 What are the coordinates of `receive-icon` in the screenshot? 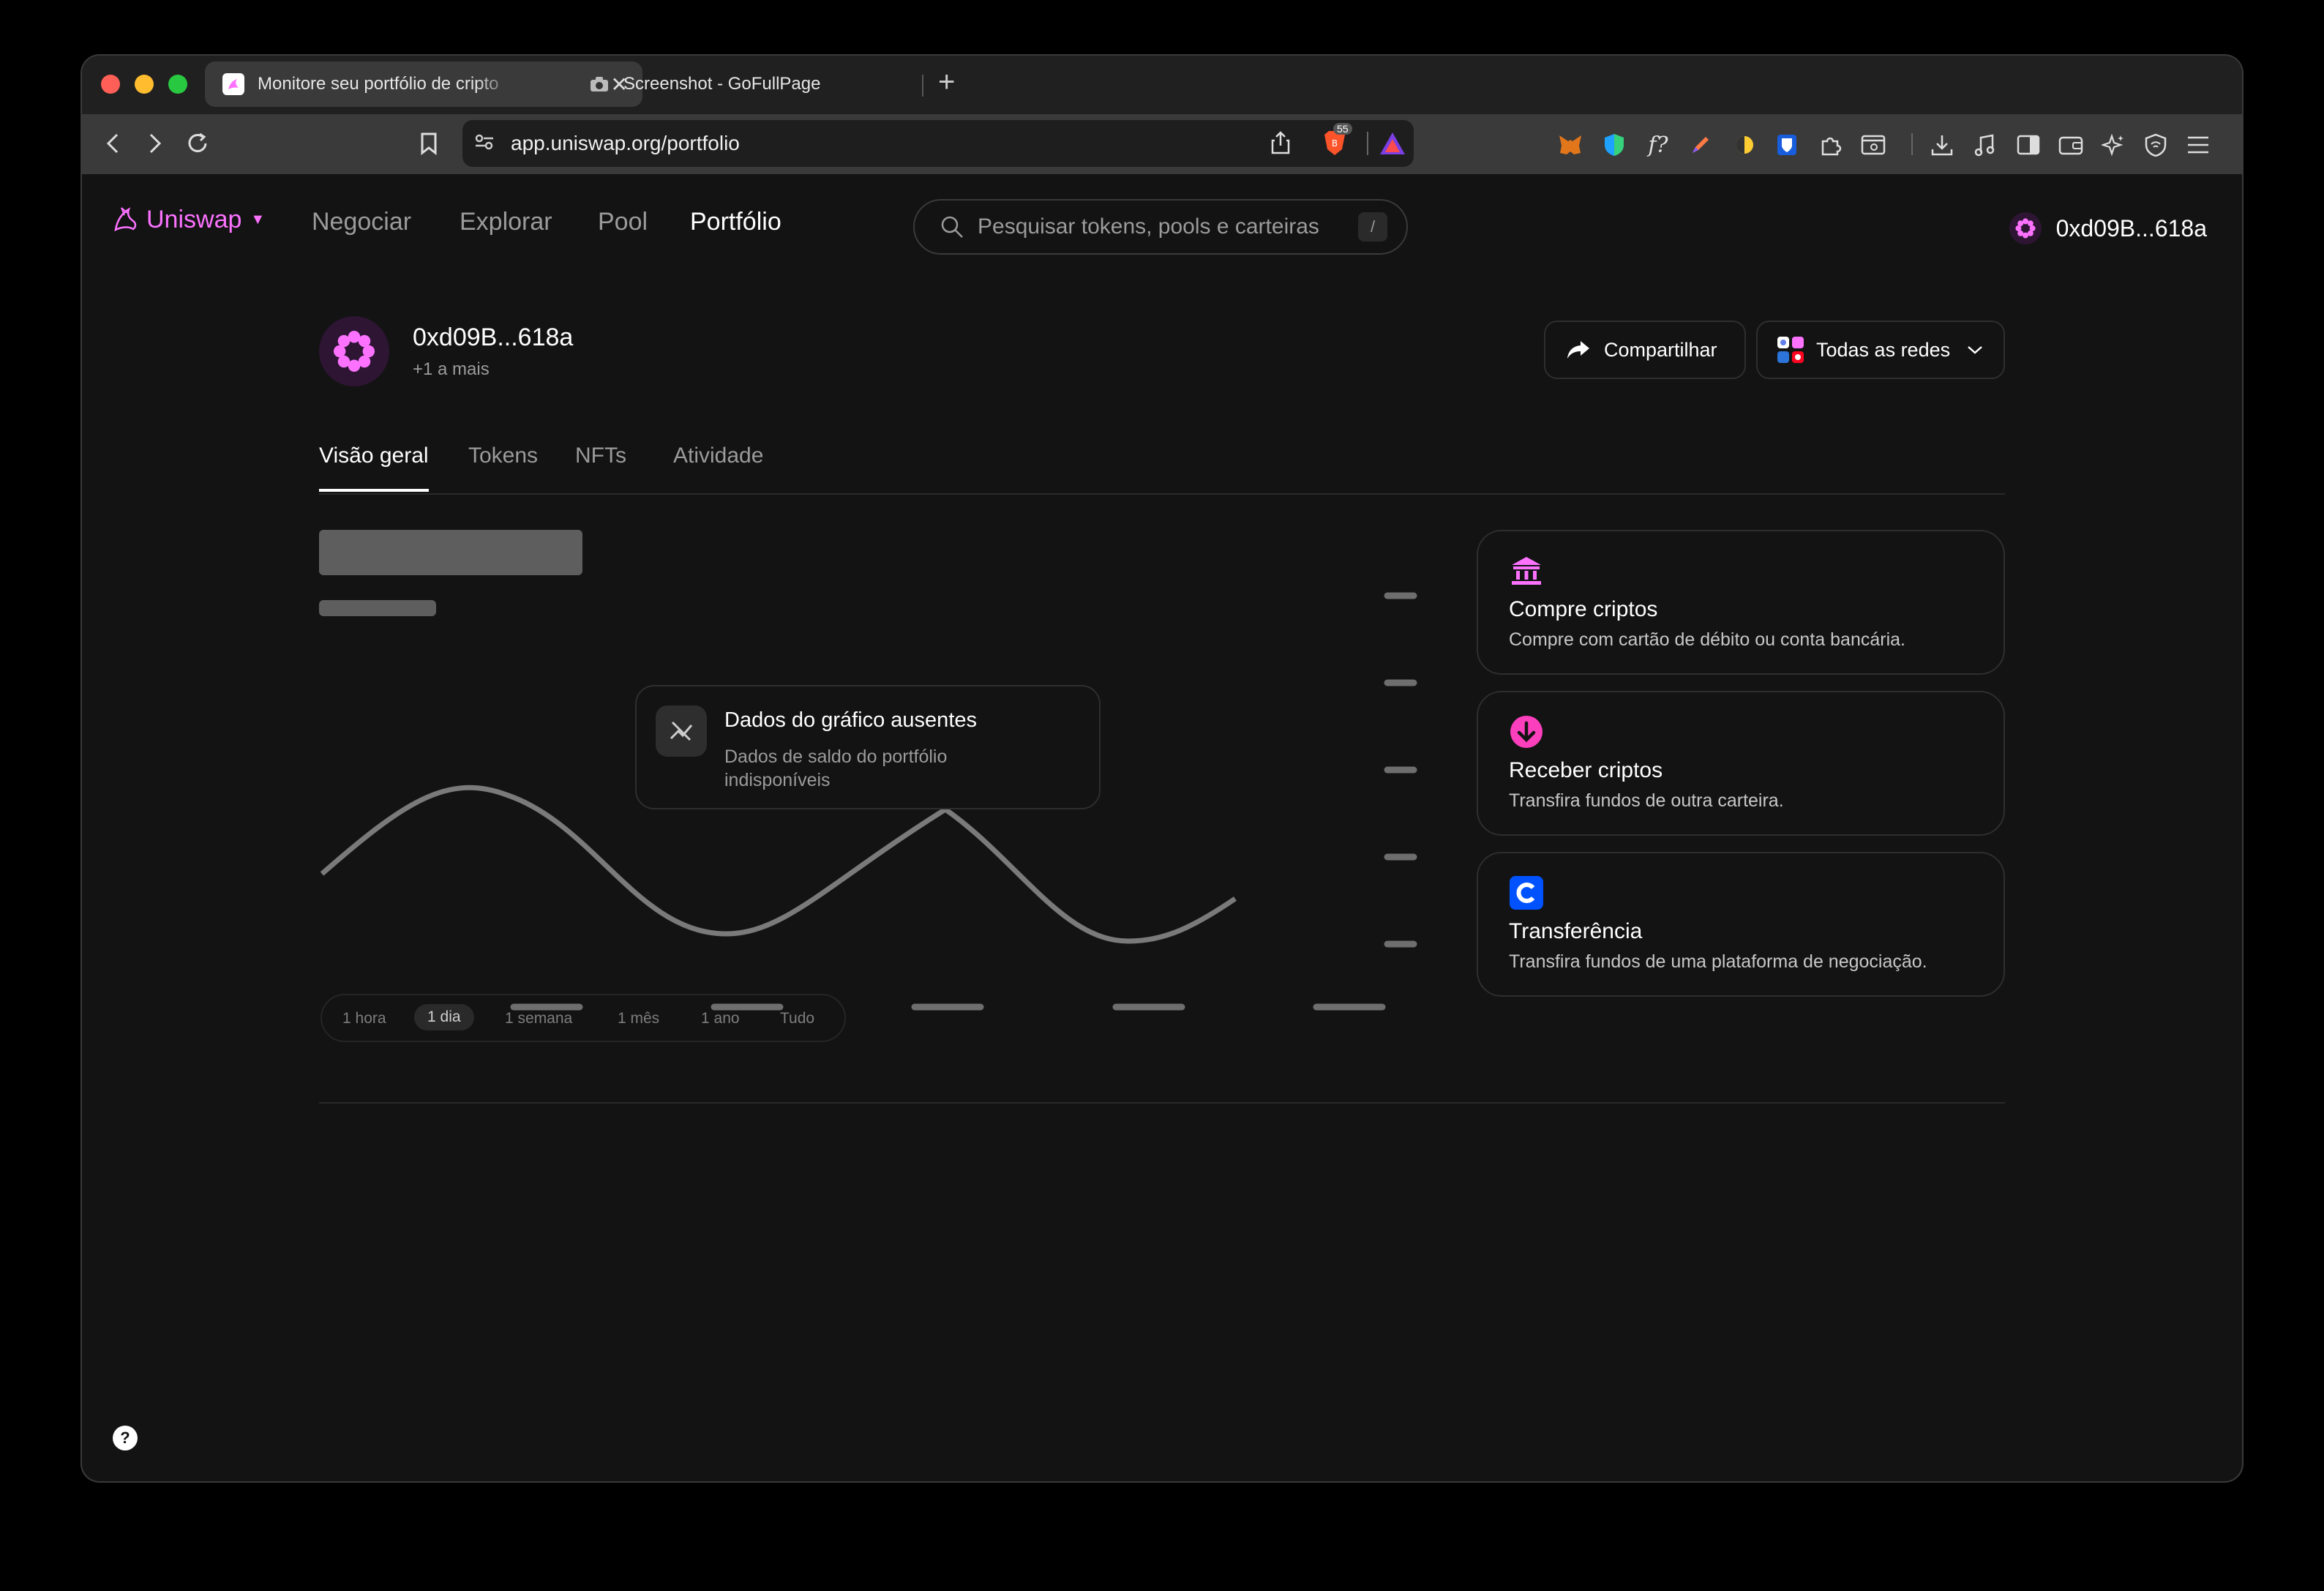 It's located at (1527, 732).